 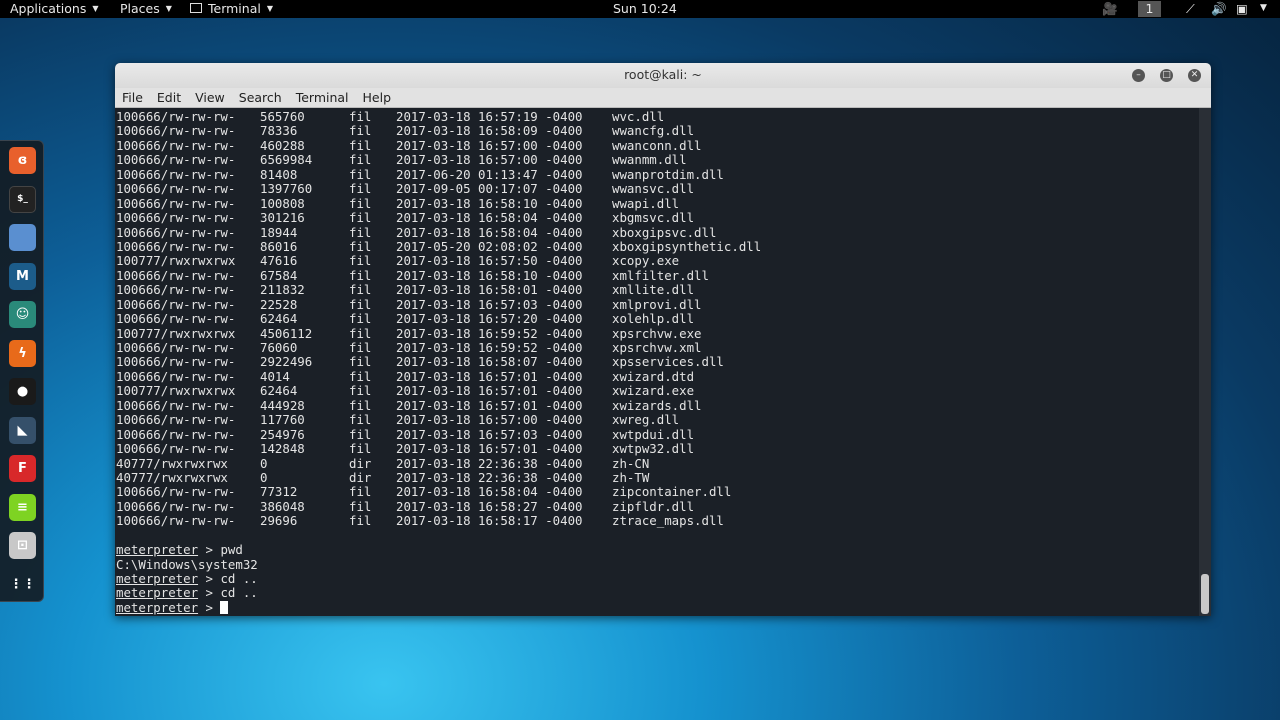 What do you see at coordinates (653, 319) in the screenshot?
I see `listing-name: xolehlp.dll` at bounding box center [653, 319].